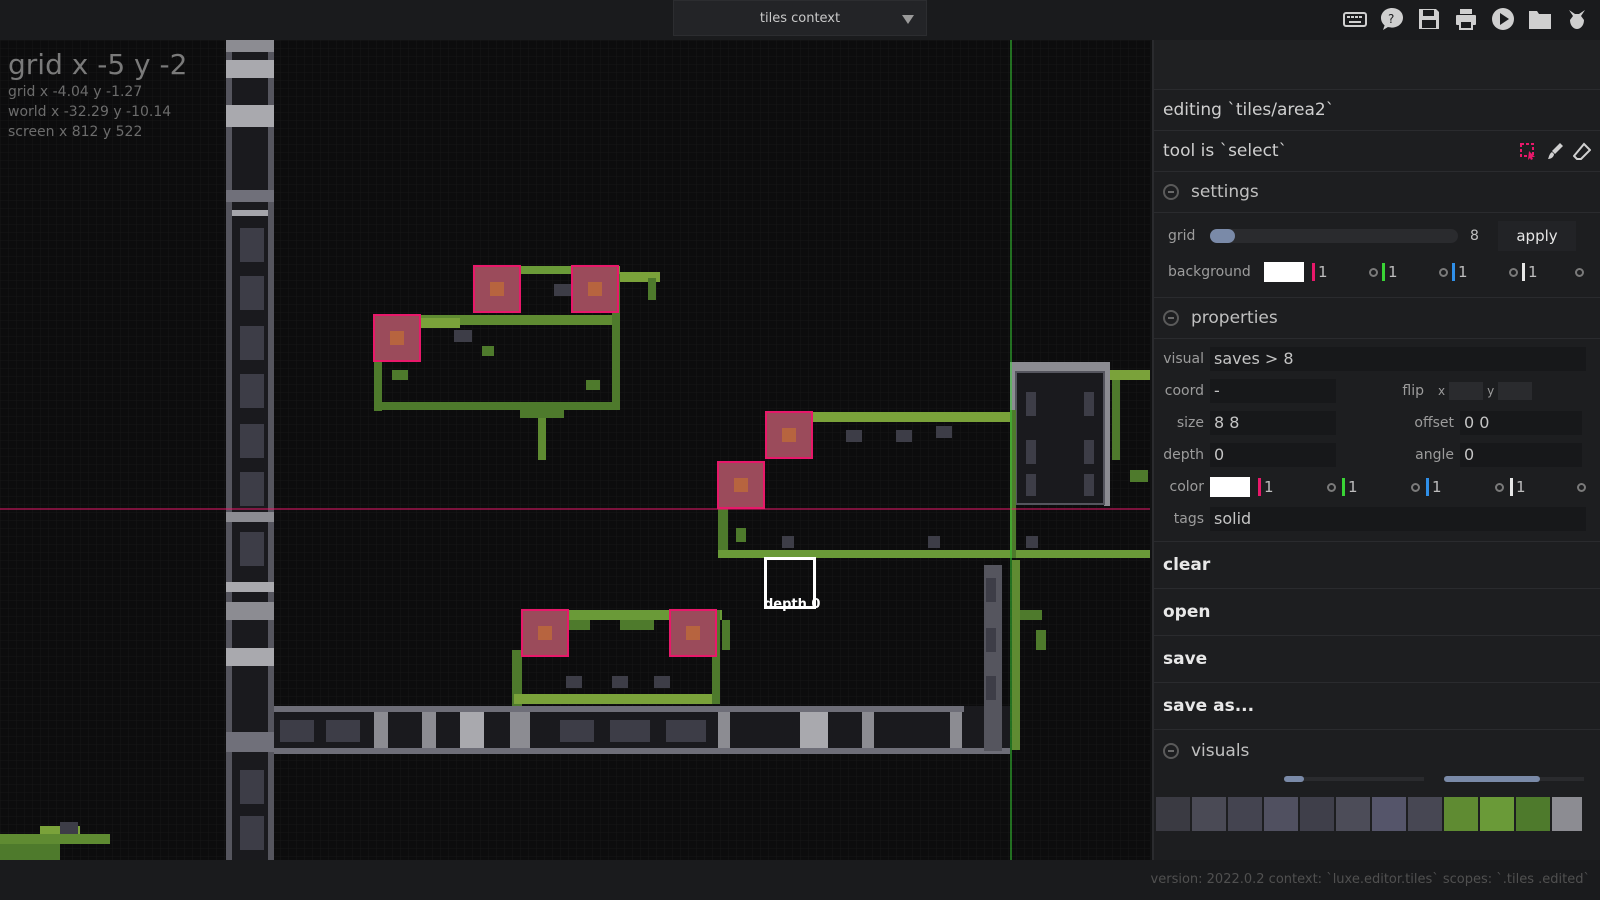  I want to click on grid-label: grid, so click(1182, 236).